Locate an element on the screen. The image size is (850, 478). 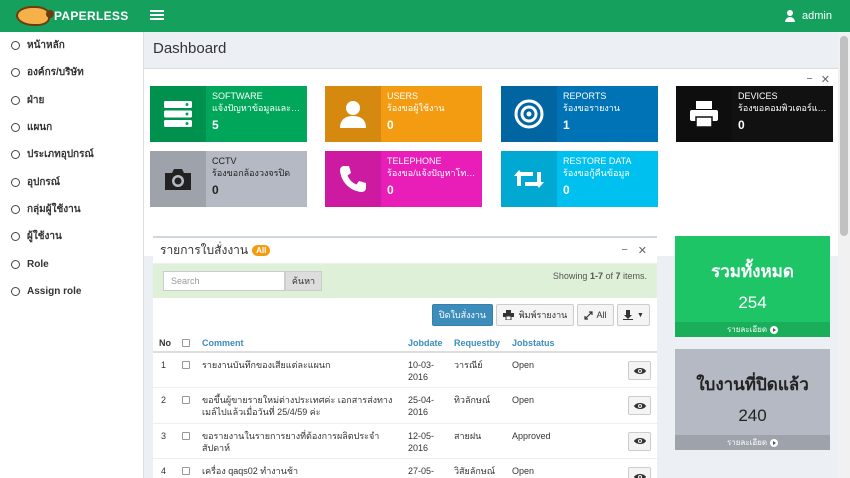
brand-logo: PAPERLESS is located at coordinates (72, 16).